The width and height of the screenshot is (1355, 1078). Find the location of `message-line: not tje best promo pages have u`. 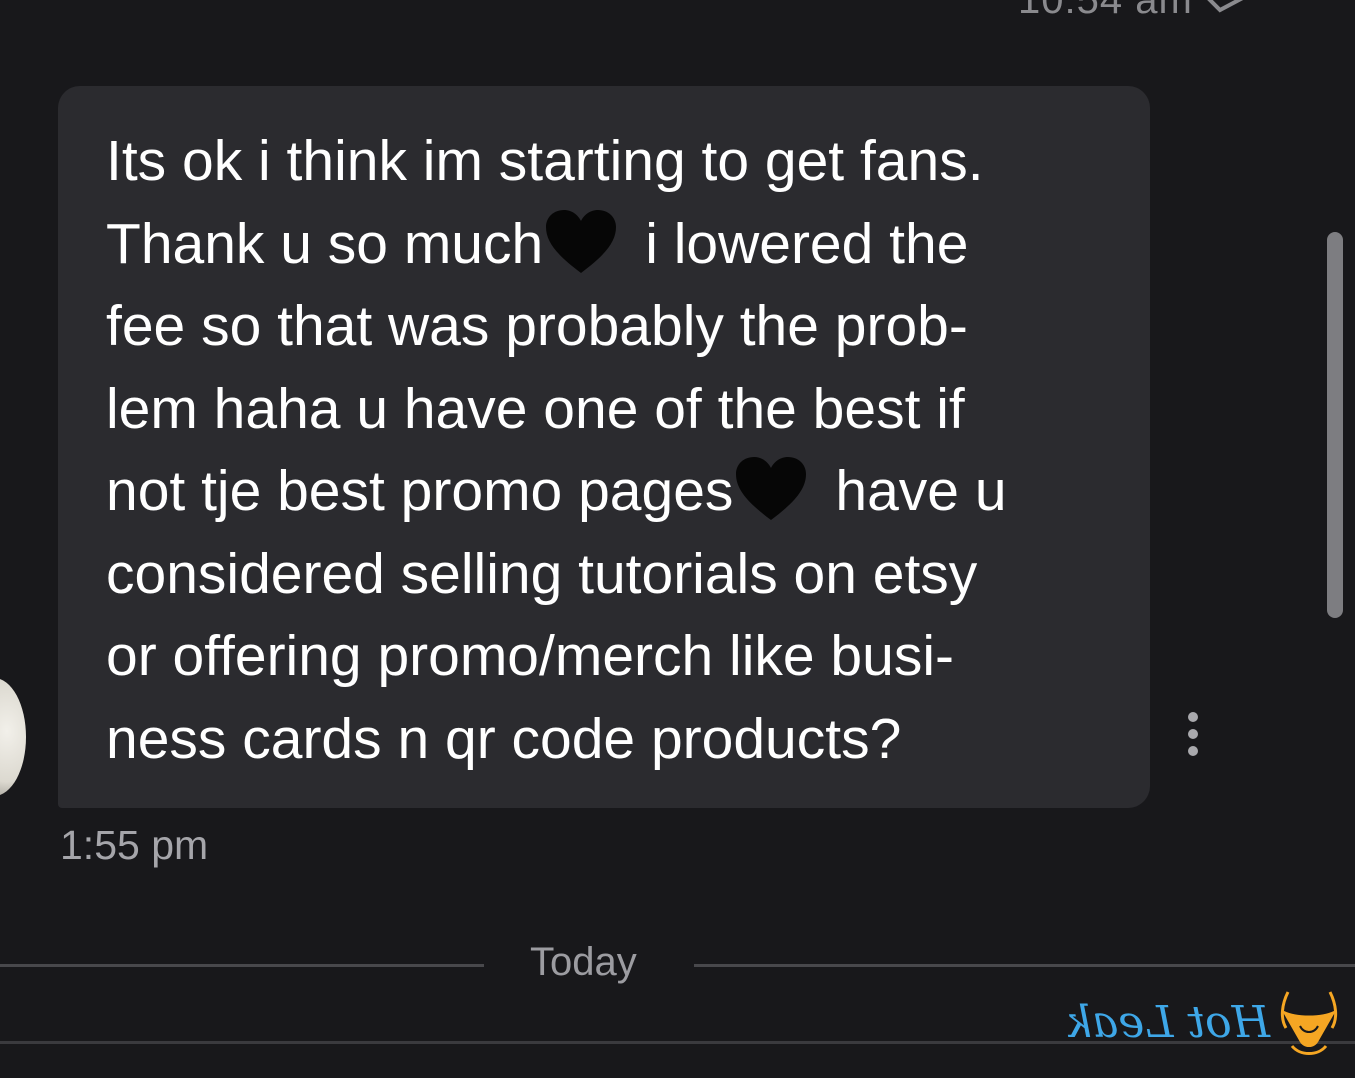

message-line: not tje best promo pages have u is located at coordinates (608, 491).